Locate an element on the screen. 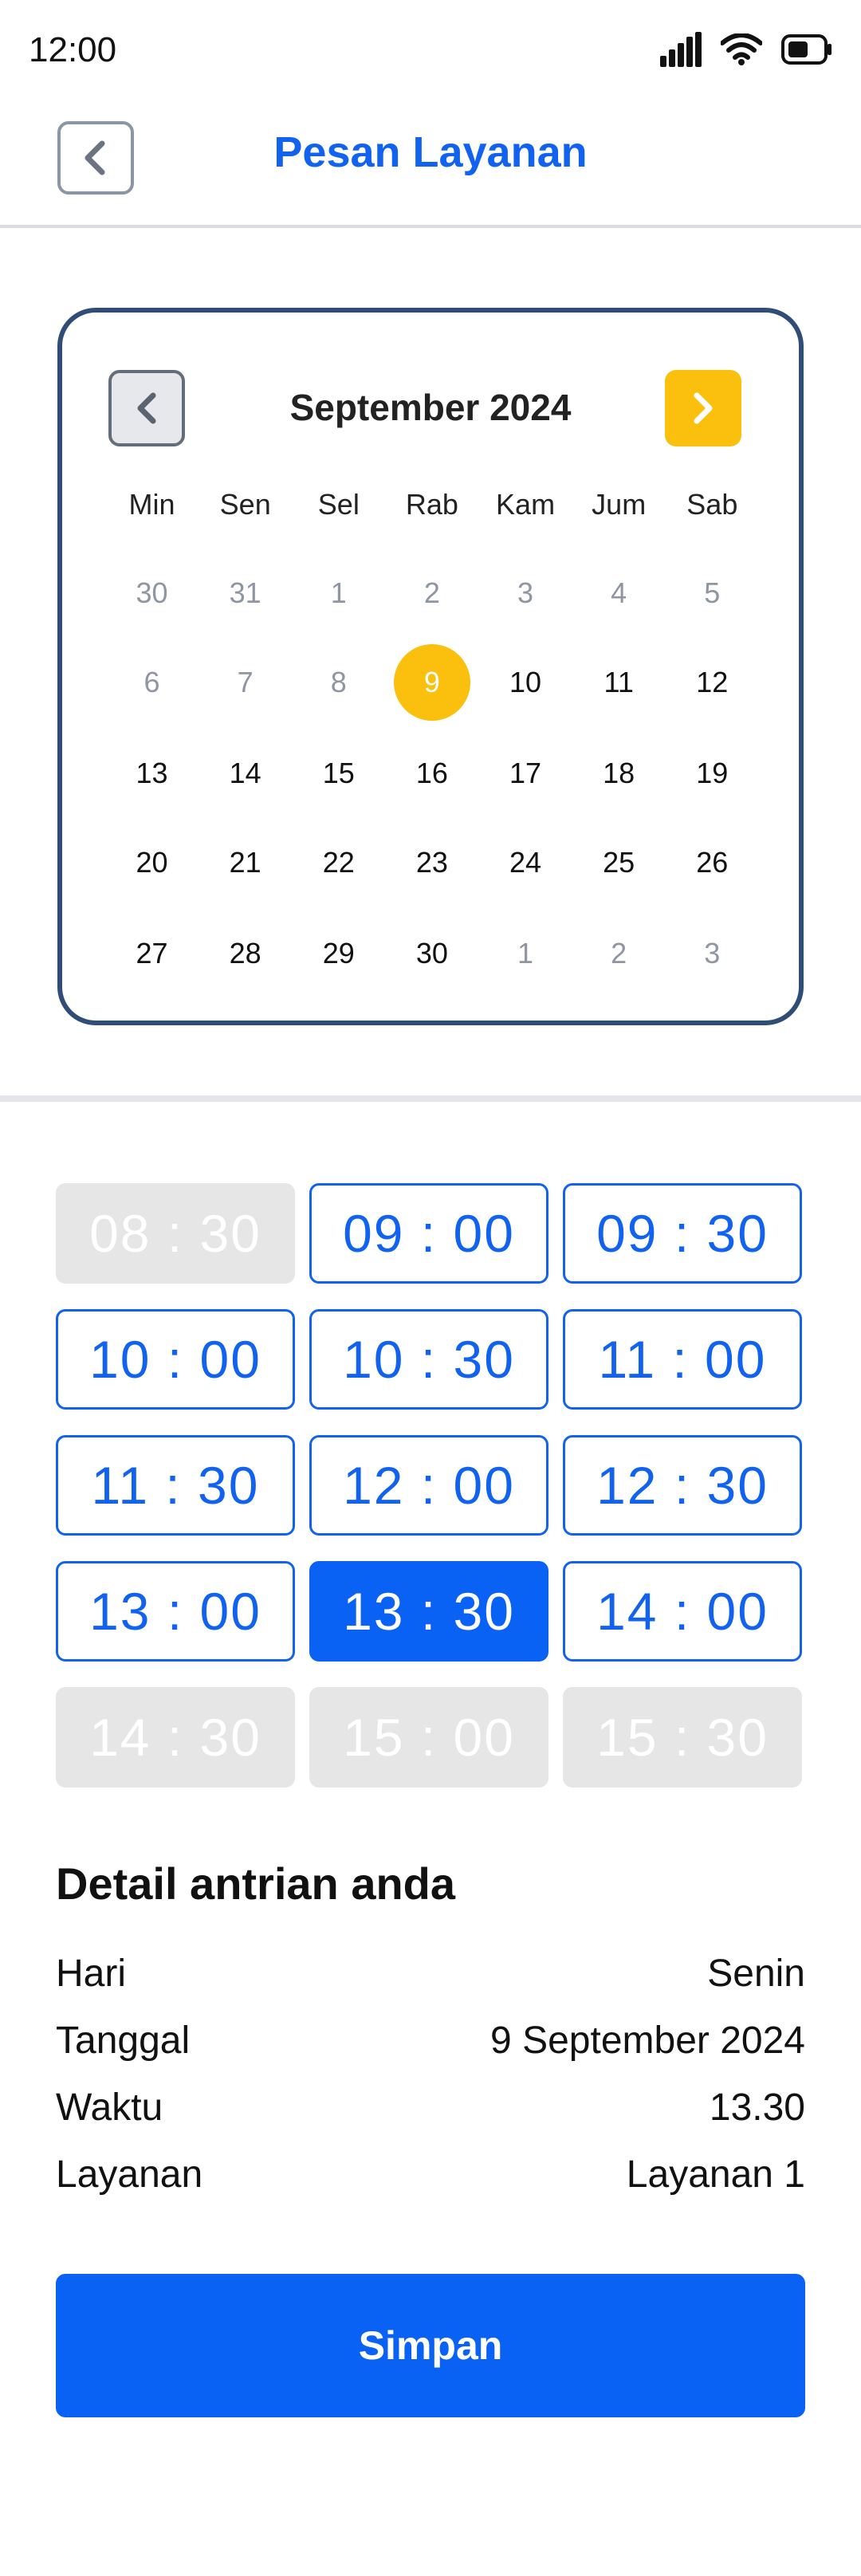 Image resolution: width=861 pixels, height=2576 pixels. calendar-day-number: 12 is located at coordinates (712, 682).